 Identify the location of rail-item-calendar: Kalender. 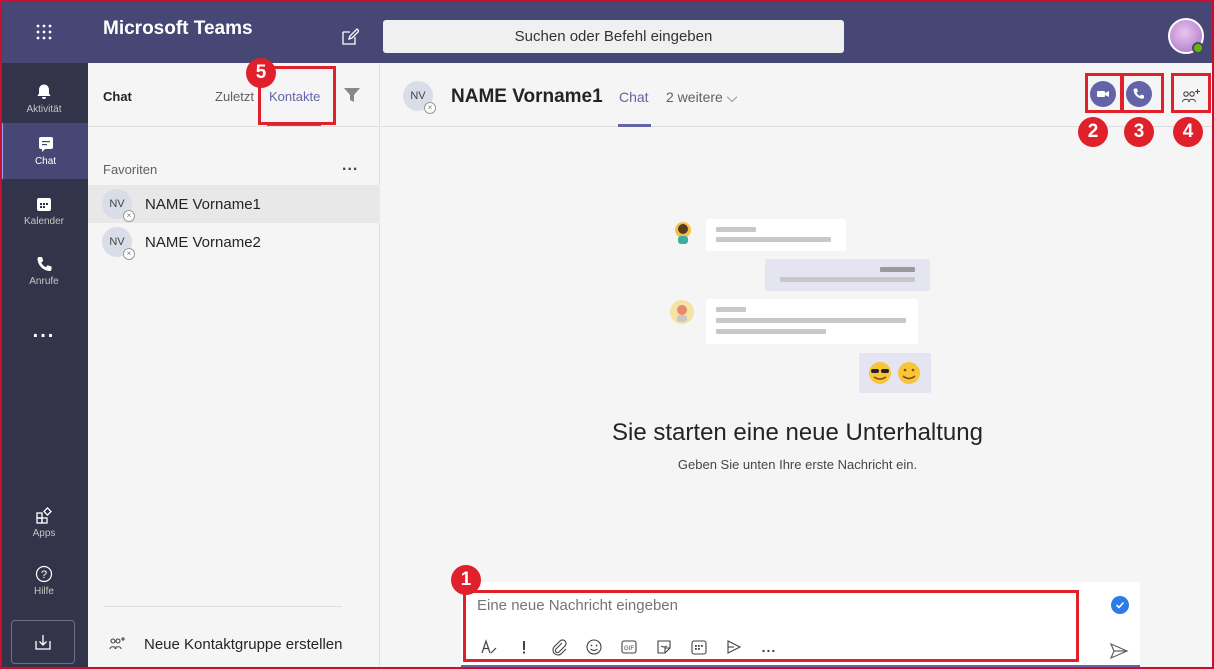
(44, 211).